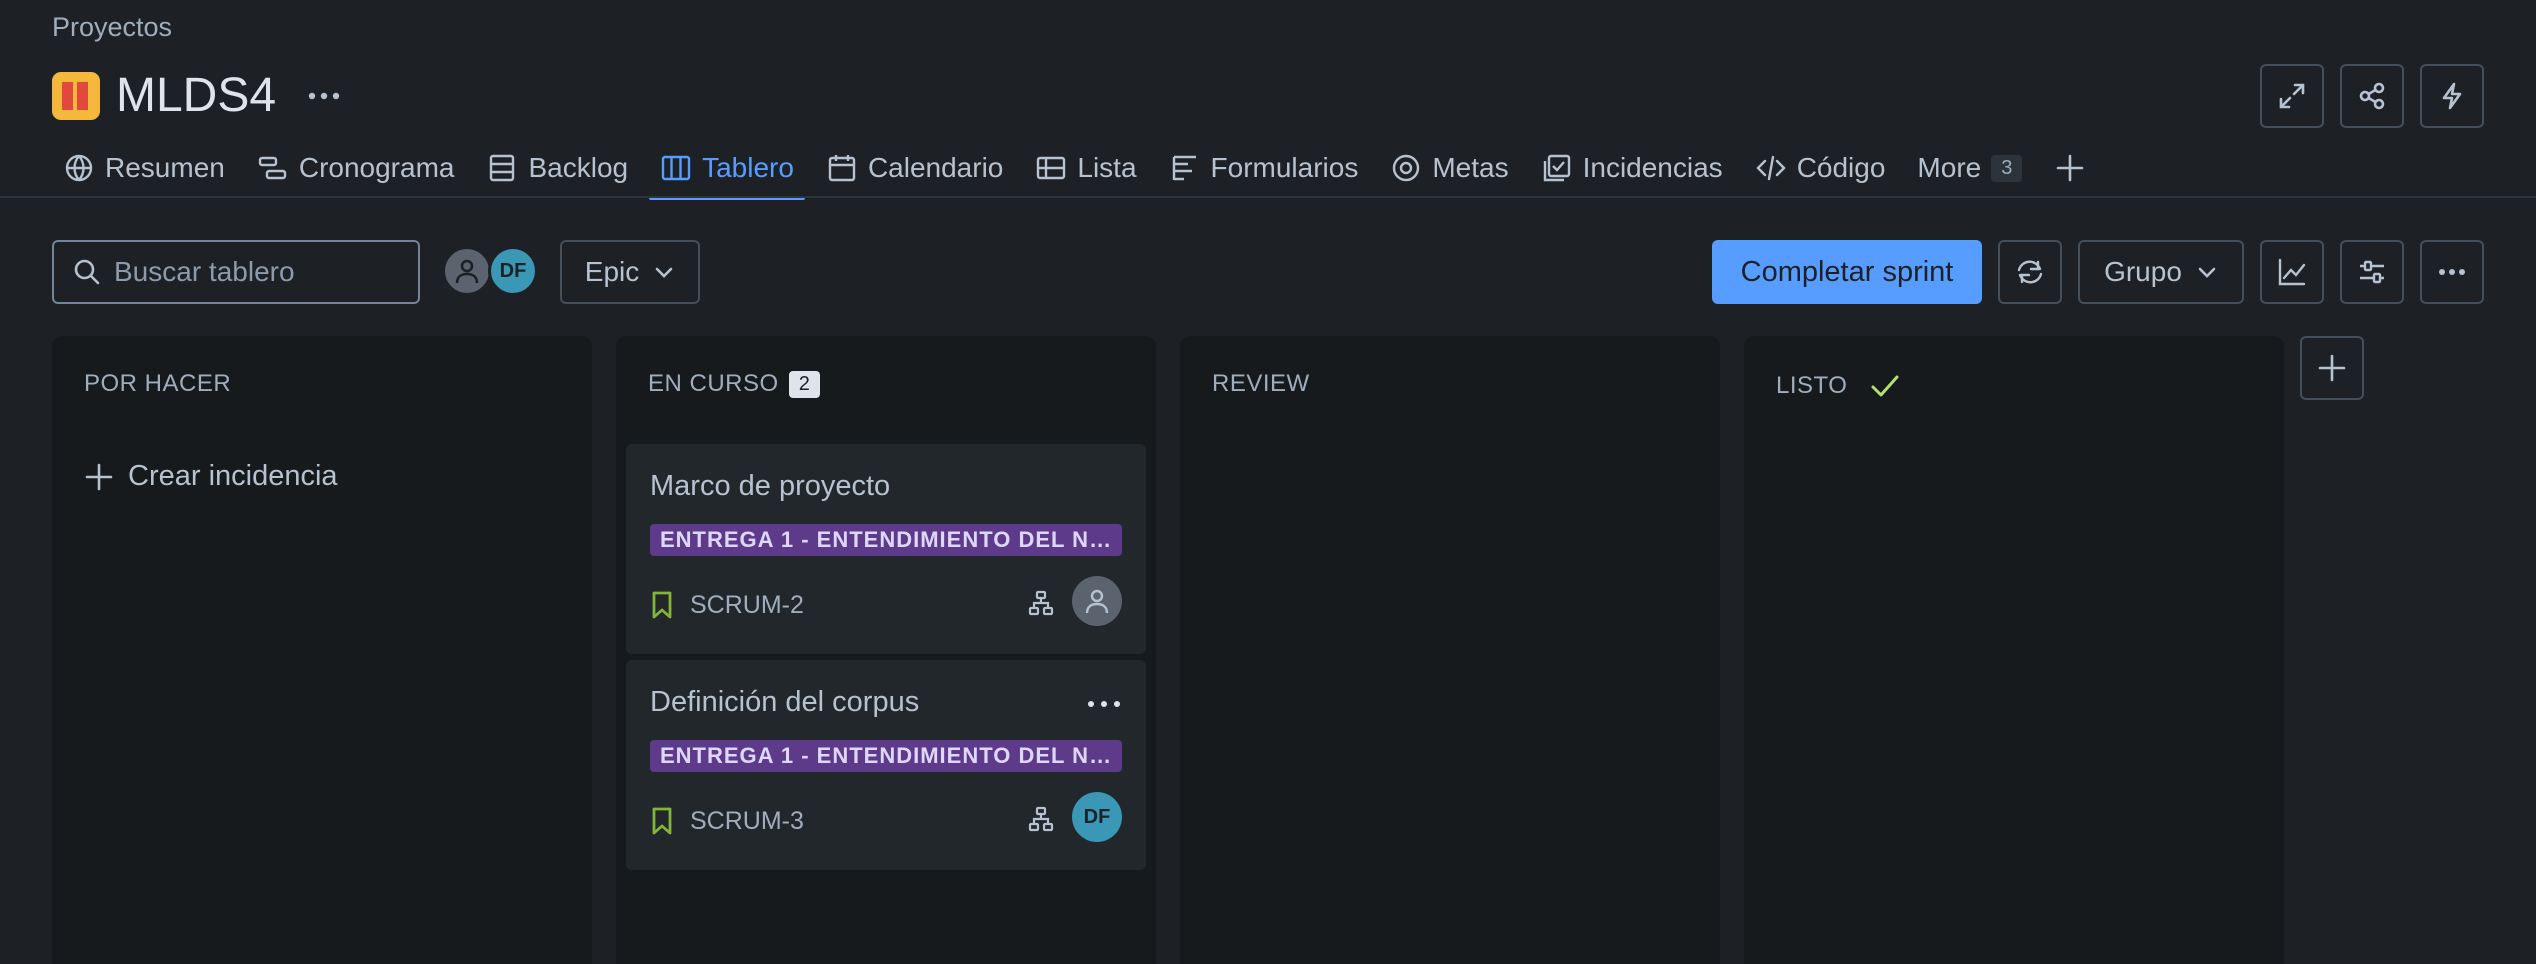 Image resolution: width=2536 pixels, height=964 pixels. What do you see at coordinates (770, 486) in the screenshot?
I see `card-title: Marco de proyecto` at bounding box center [770, 486].